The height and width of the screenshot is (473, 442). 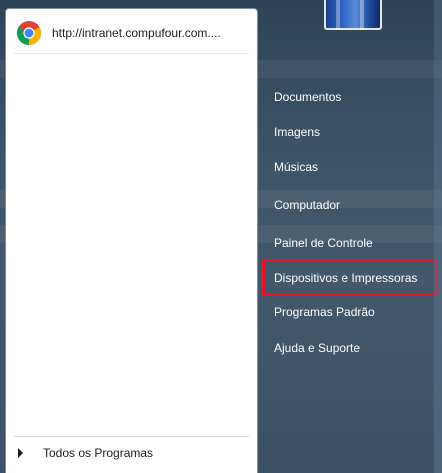 What do you see at coordinates (350, 167) in the screenshot?
I see `menu-item-musicas: Músicas` at bounding box center [350, 167].